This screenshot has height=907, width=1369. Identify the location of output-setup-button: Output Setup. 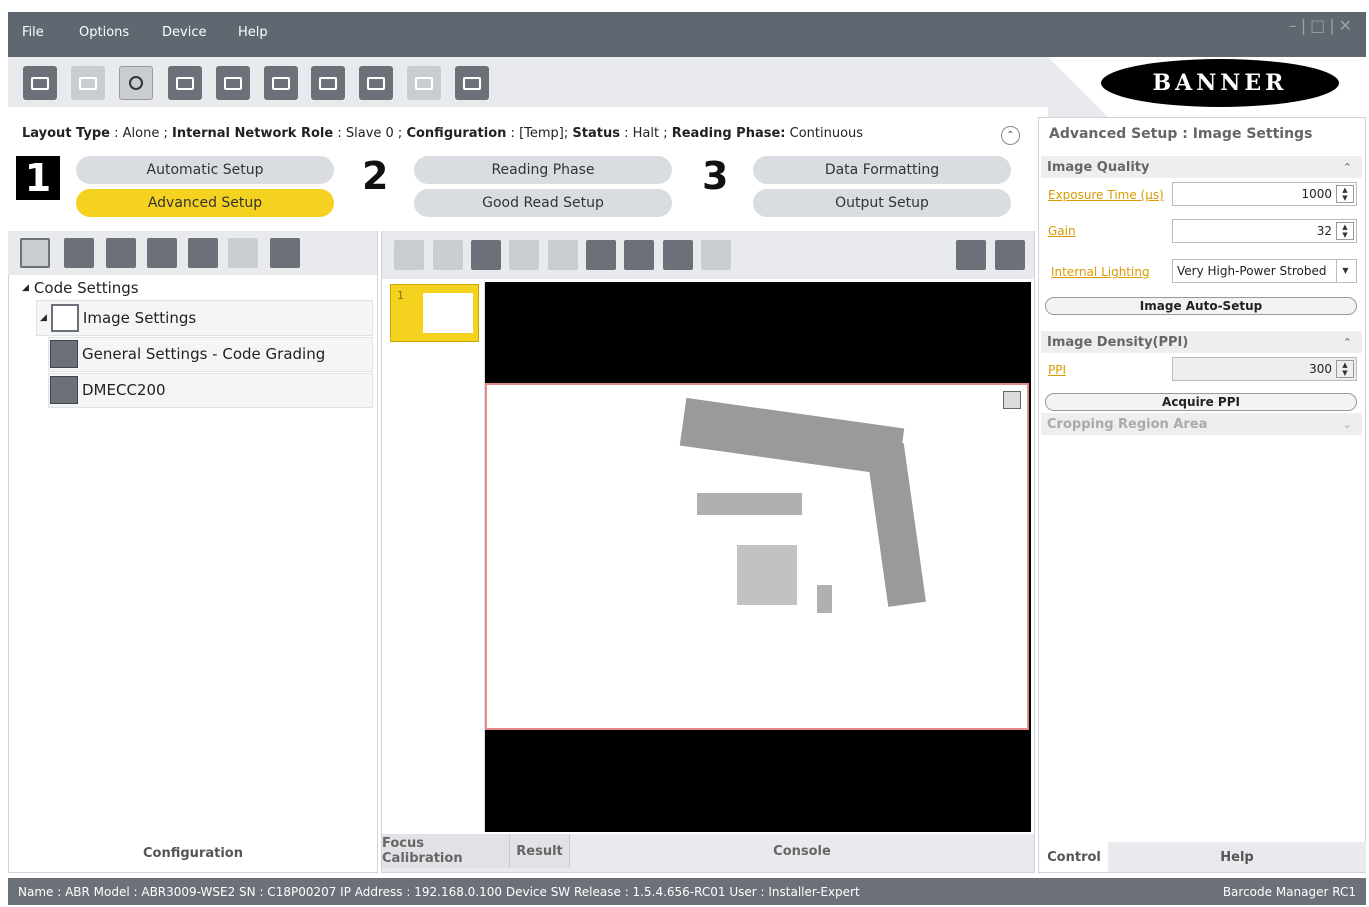
(882, 203).